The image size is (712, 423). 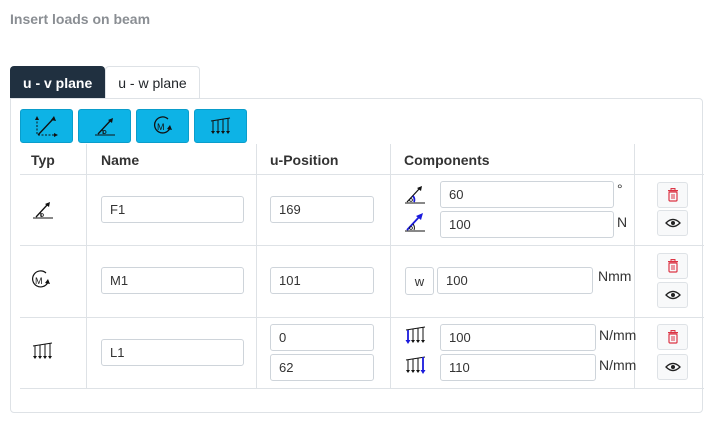 I want to click on u-position-end-field, so click(x=322, y=367).